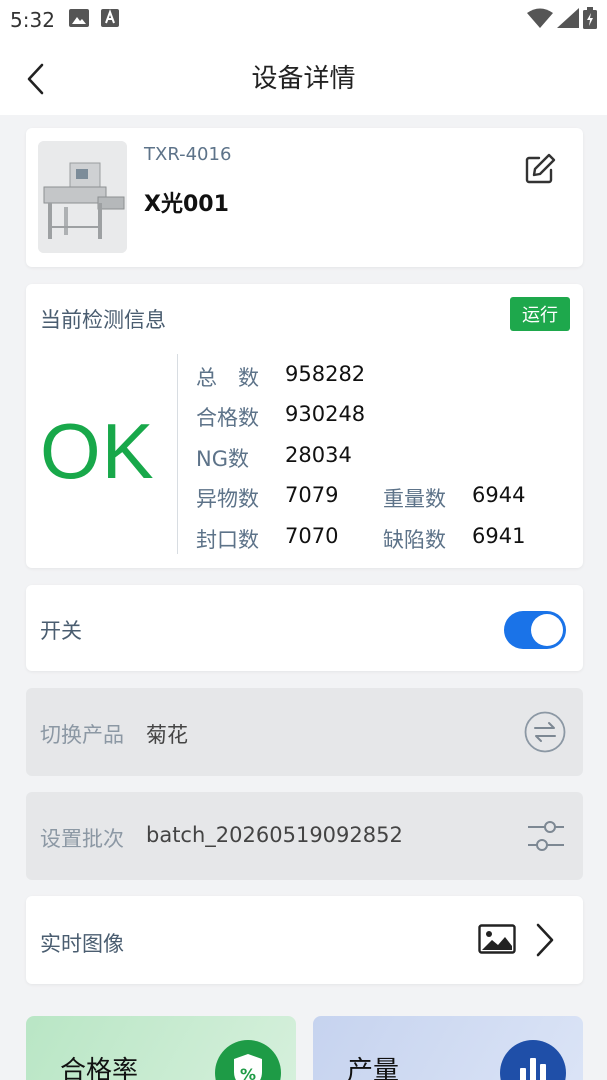 This screenshot has width=607, height=1080. What do you see at coordinates (533, 1060) in the screenshot?
I see `bar-chart-icon` at bounding box center [533, 1060].